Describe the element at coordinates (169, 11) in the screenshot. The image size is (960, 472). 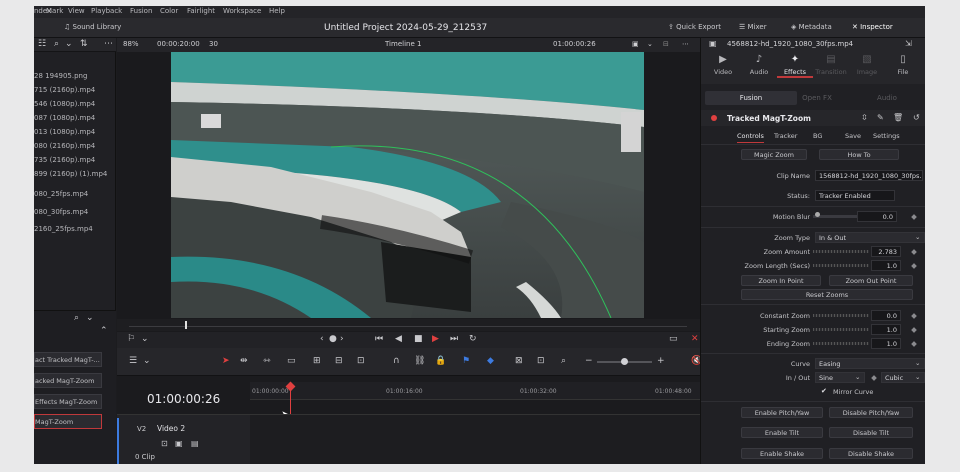
I see `menu-item: Color` at that location.